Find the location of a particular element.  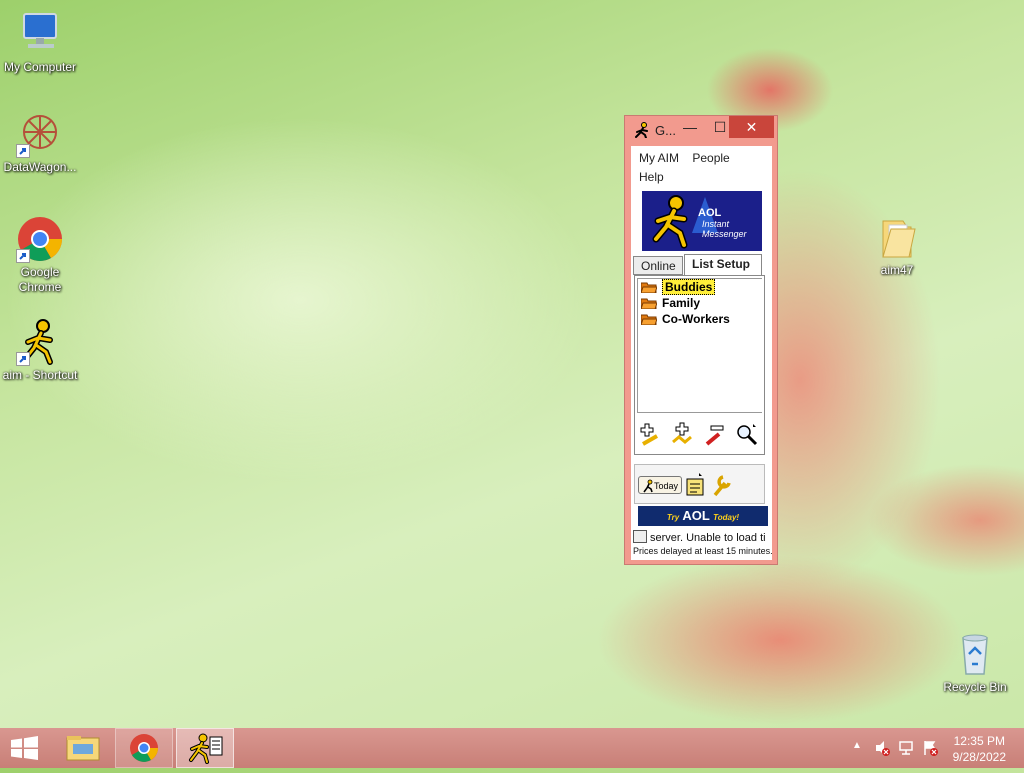

stock-ticker: server. Unable to load ti is located at coordinates (702, 537).